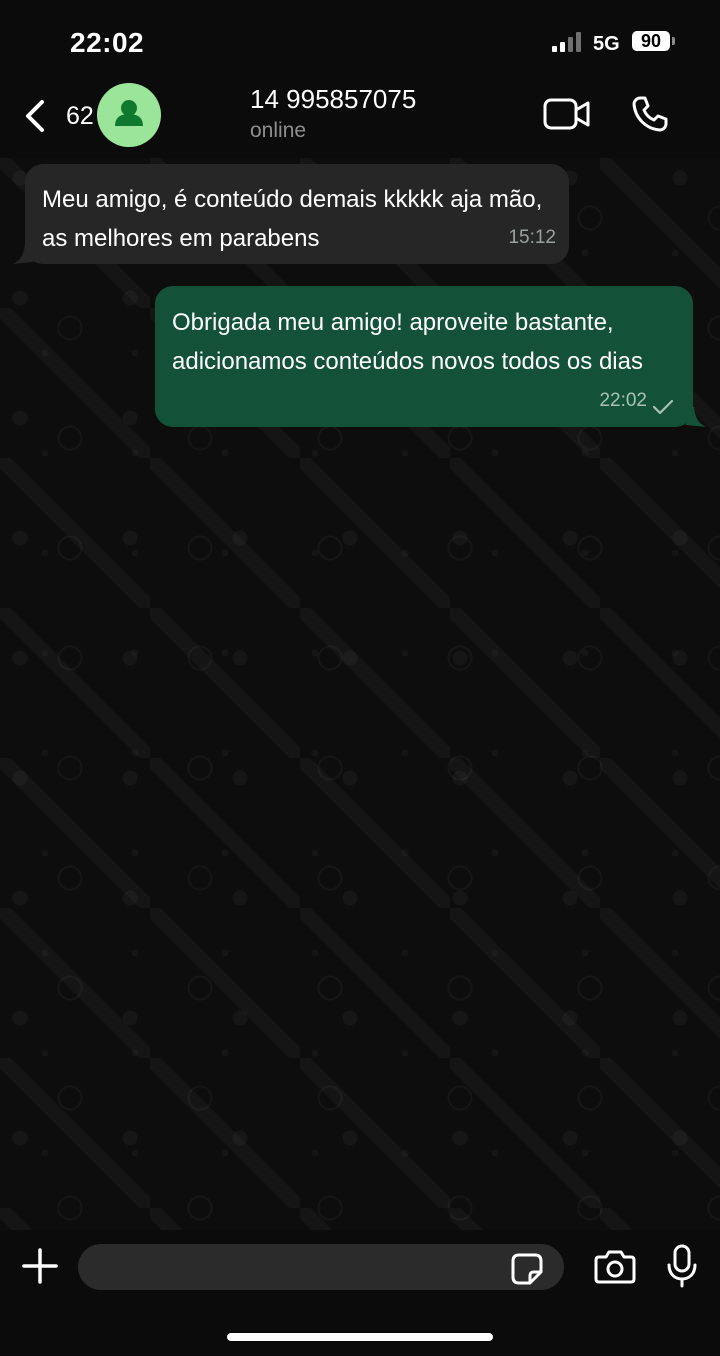 The height and width of the screenshot is (1356, 720). What do you see at coordinates (623, 400) in the screenshot?
I see `message-time: 22:02` at bounding box center [623, 400].